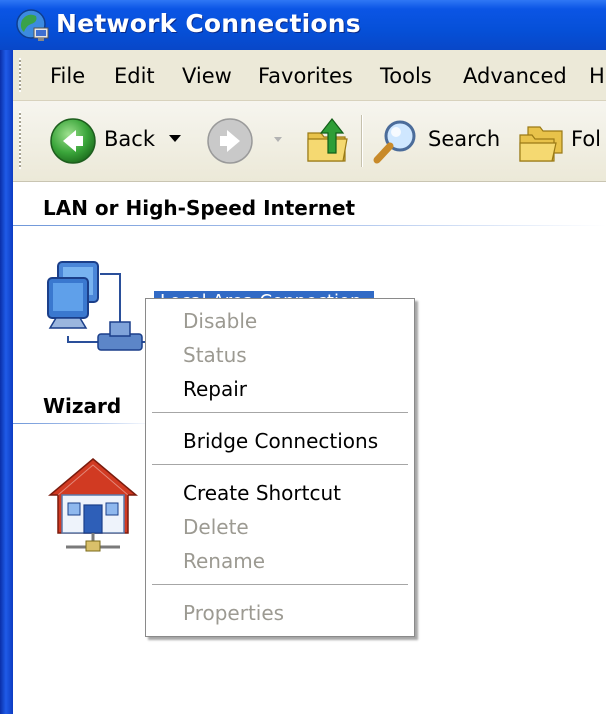 The width and height of the screenshot is (606, 714). What do you see at coordinates (542, 143) in the screenshot?
I see `folders-icon` at bounding box center [542, 143].